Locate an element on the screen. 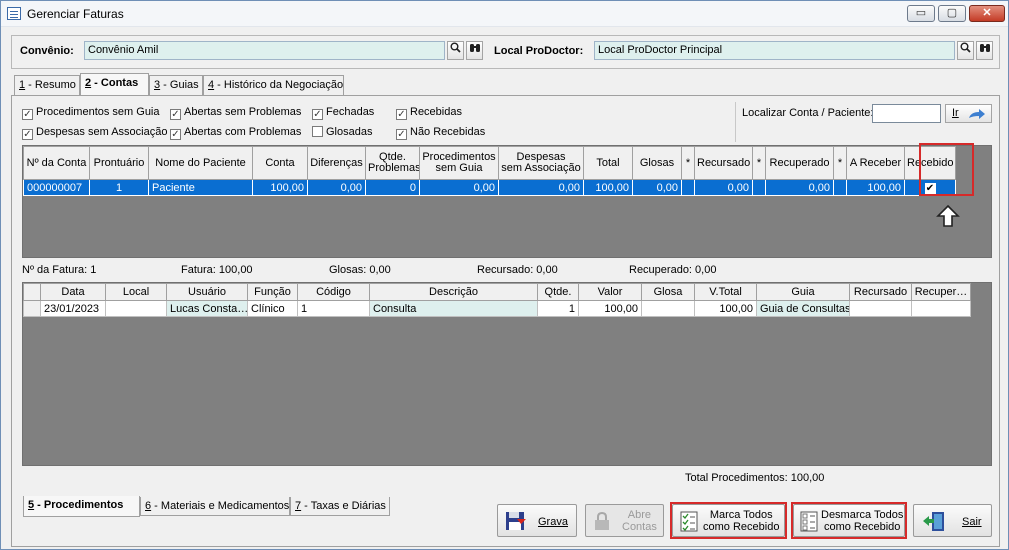  column-header: Qtde. Problemas is located at coordinates (392, 163).